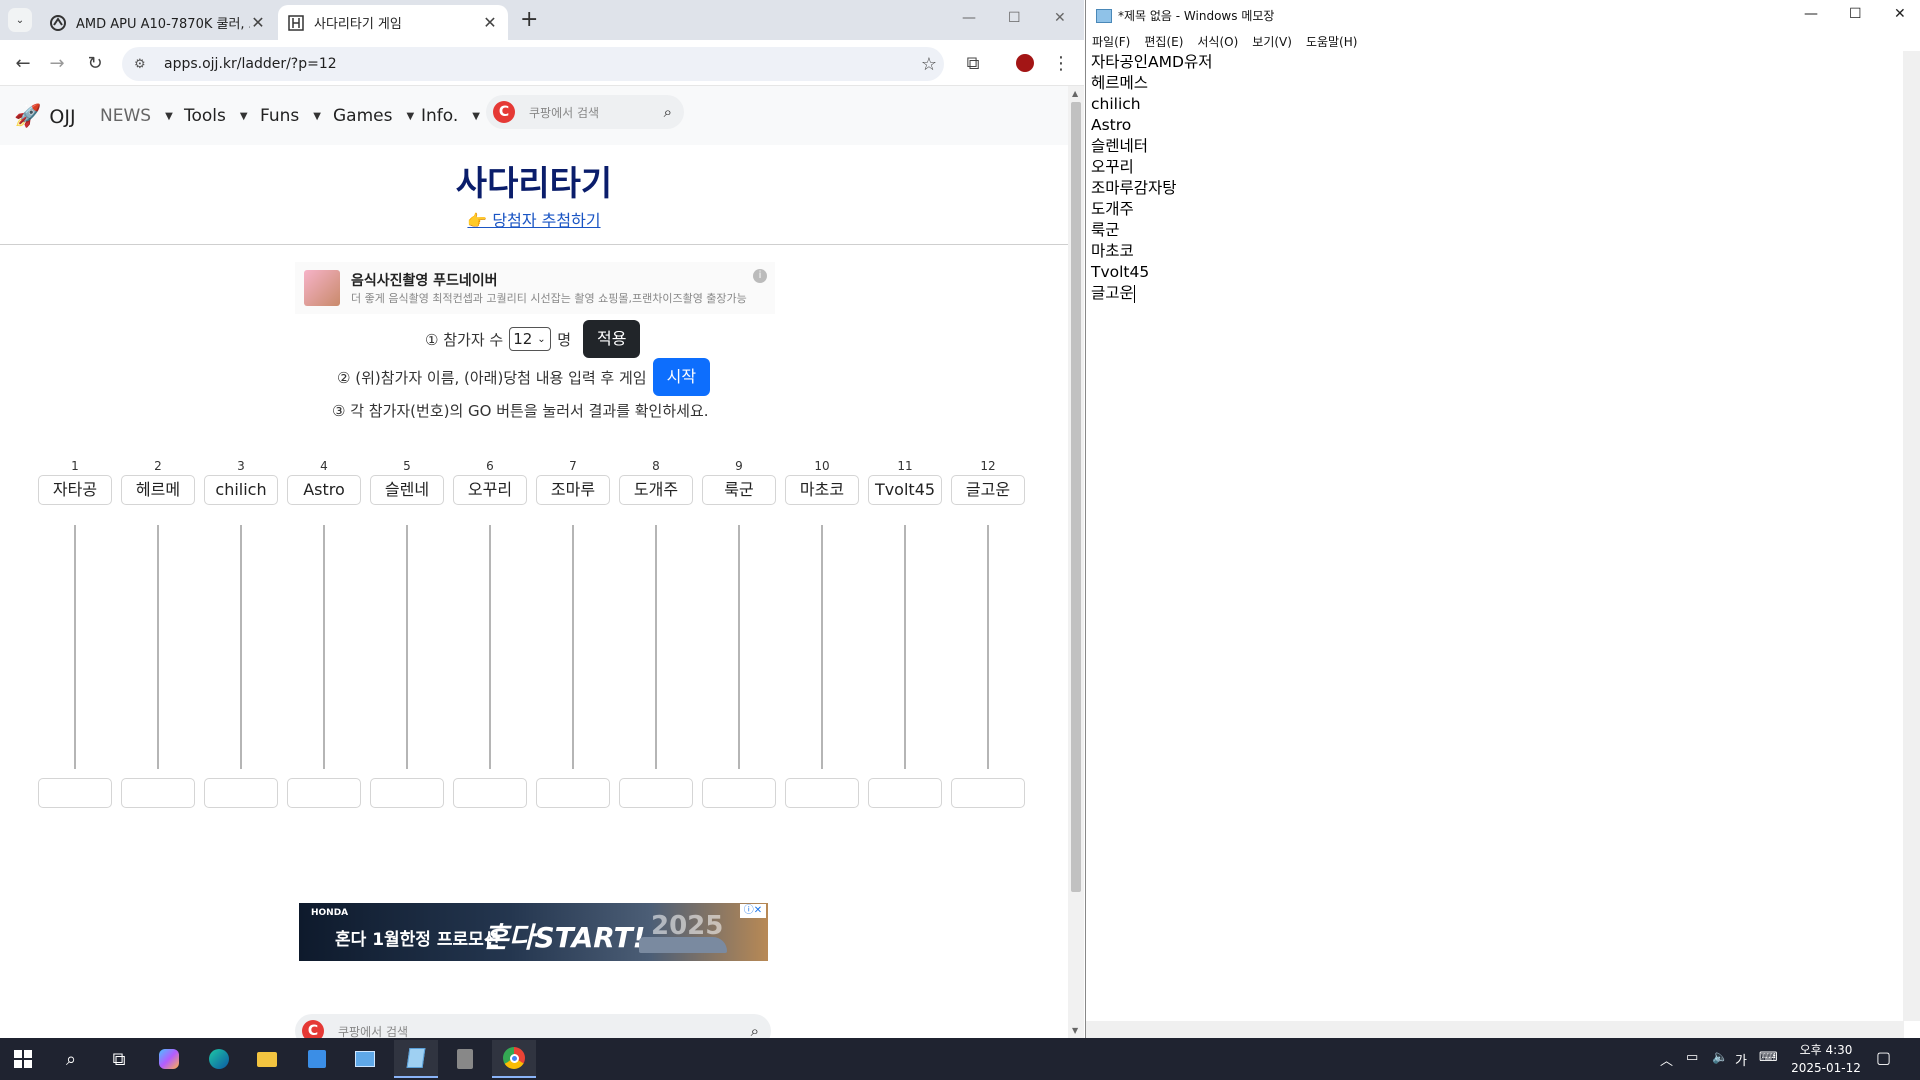 This screenshot has height=1080, width=1920. Describe the element at coordinates (573, 490) in the screenshot. I see `participant-name-input: 조마루` at that location.